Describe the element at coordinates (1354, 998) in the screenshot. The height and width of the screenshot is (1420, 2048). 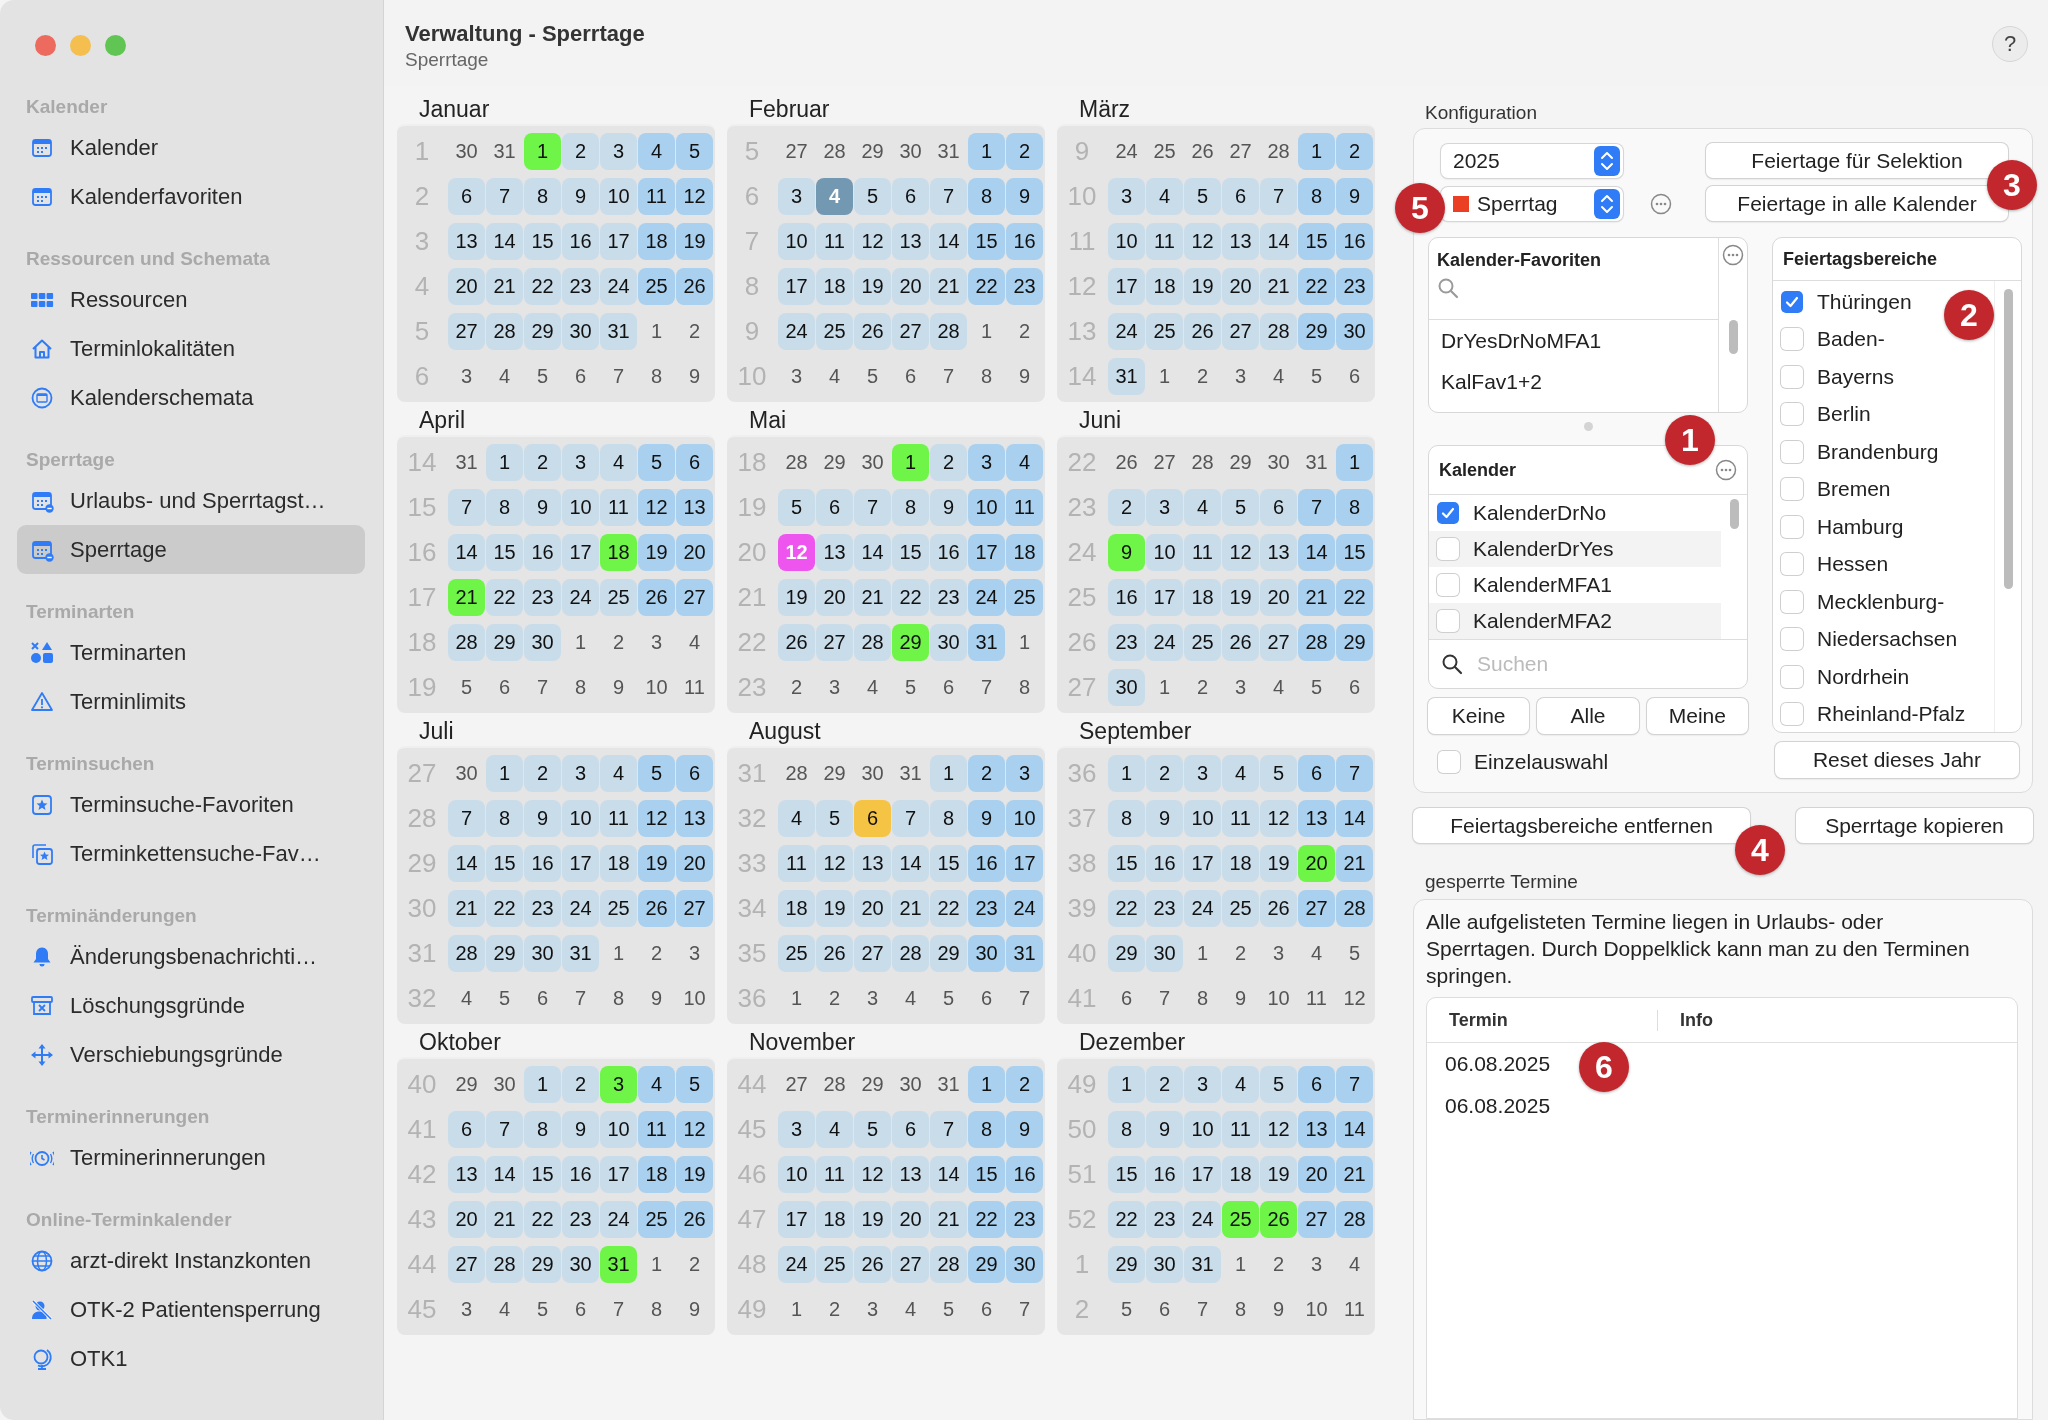
I see `day-cell: 12` at that location.